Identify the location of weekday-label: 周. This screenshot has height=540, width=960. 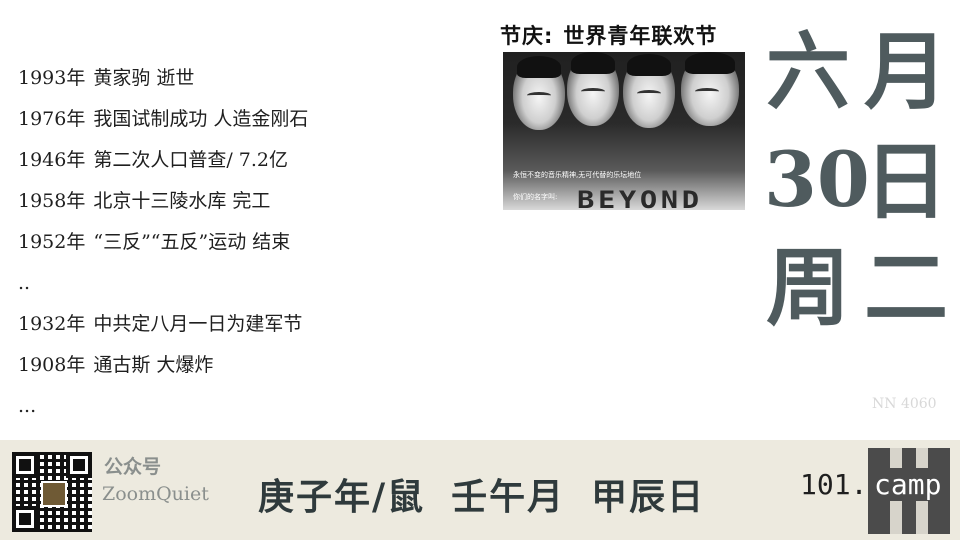
(808, 287).